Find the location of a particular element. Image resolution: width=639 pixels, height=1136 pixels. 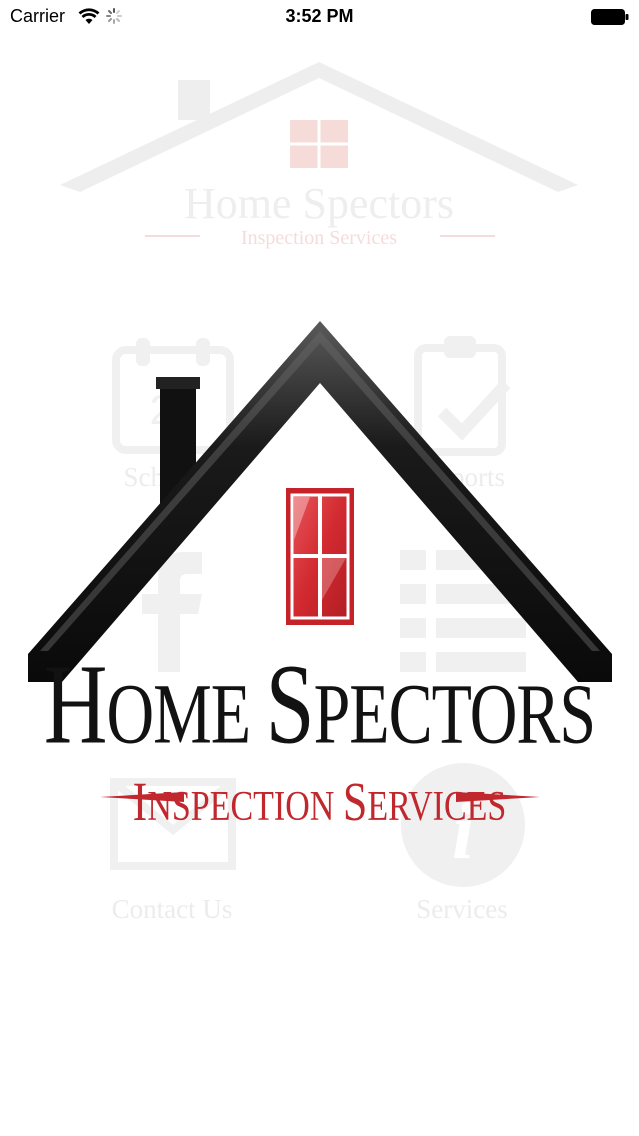

logo-title-initial-1: H is located at coordinates (75, 705).